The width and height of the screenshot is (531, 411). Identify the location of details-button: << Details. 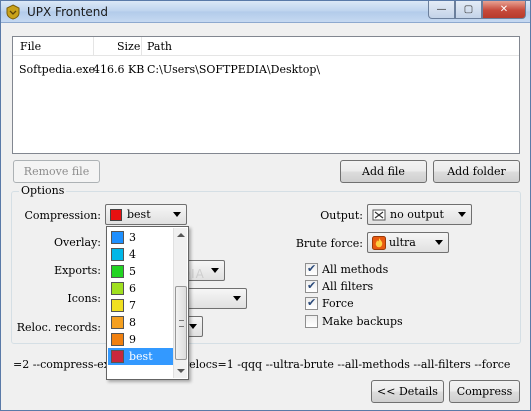
(407, 391).